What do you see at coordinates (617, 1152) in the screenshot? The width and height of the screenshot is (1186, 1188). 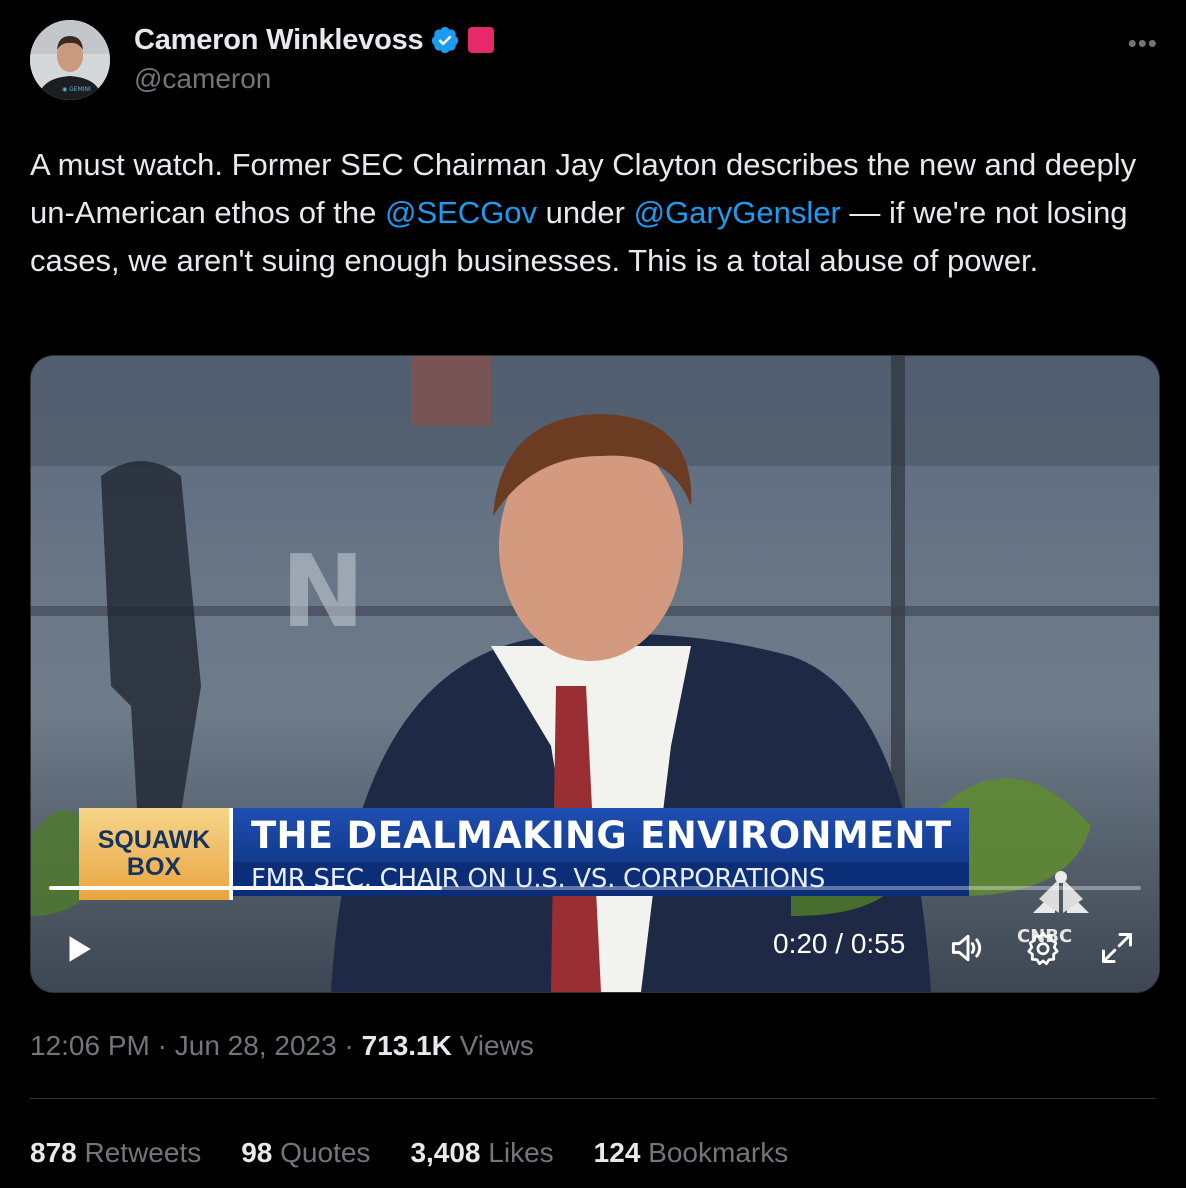 I see `bookmarks-count: 124` at bounding box center [617, 1152].